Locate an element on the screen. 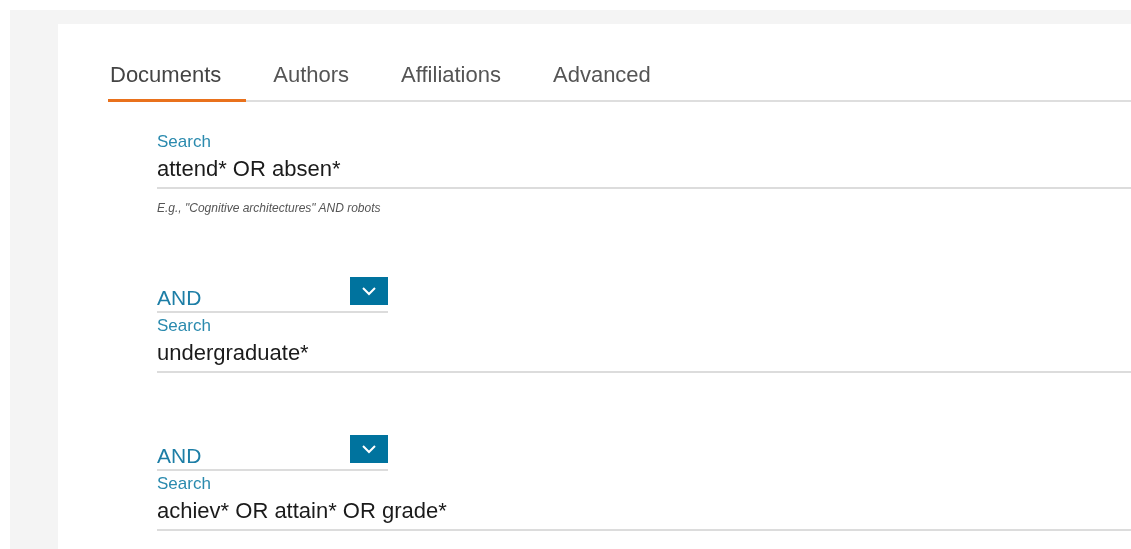 The image size is (1131, 549). search-field: achiev* OR attain* OR grade* is located at coordinates (644, 512).